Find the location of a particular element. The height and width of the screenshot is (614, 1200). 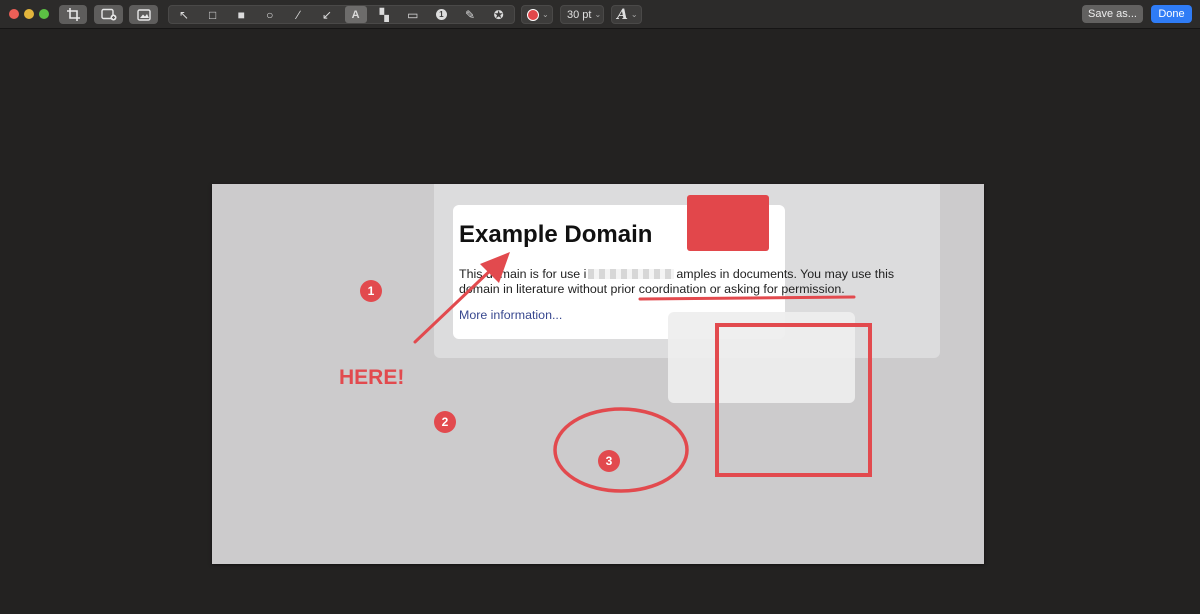

crop-icon is located at coordinates (73, 14).